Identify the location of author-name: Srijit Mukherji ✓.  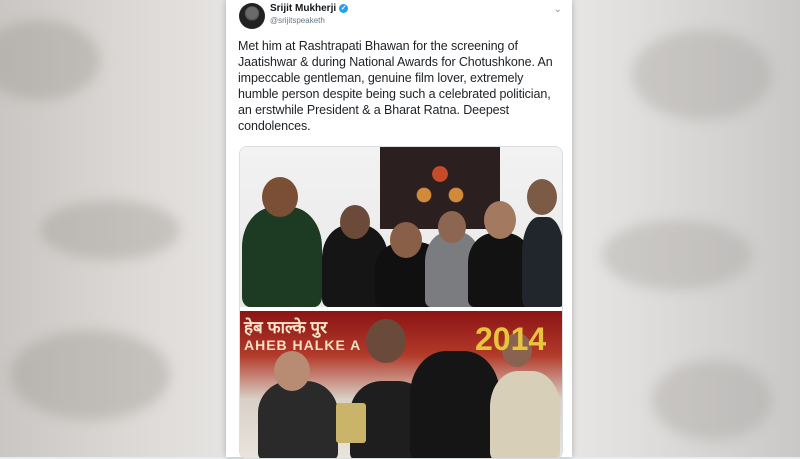
(309, 8).